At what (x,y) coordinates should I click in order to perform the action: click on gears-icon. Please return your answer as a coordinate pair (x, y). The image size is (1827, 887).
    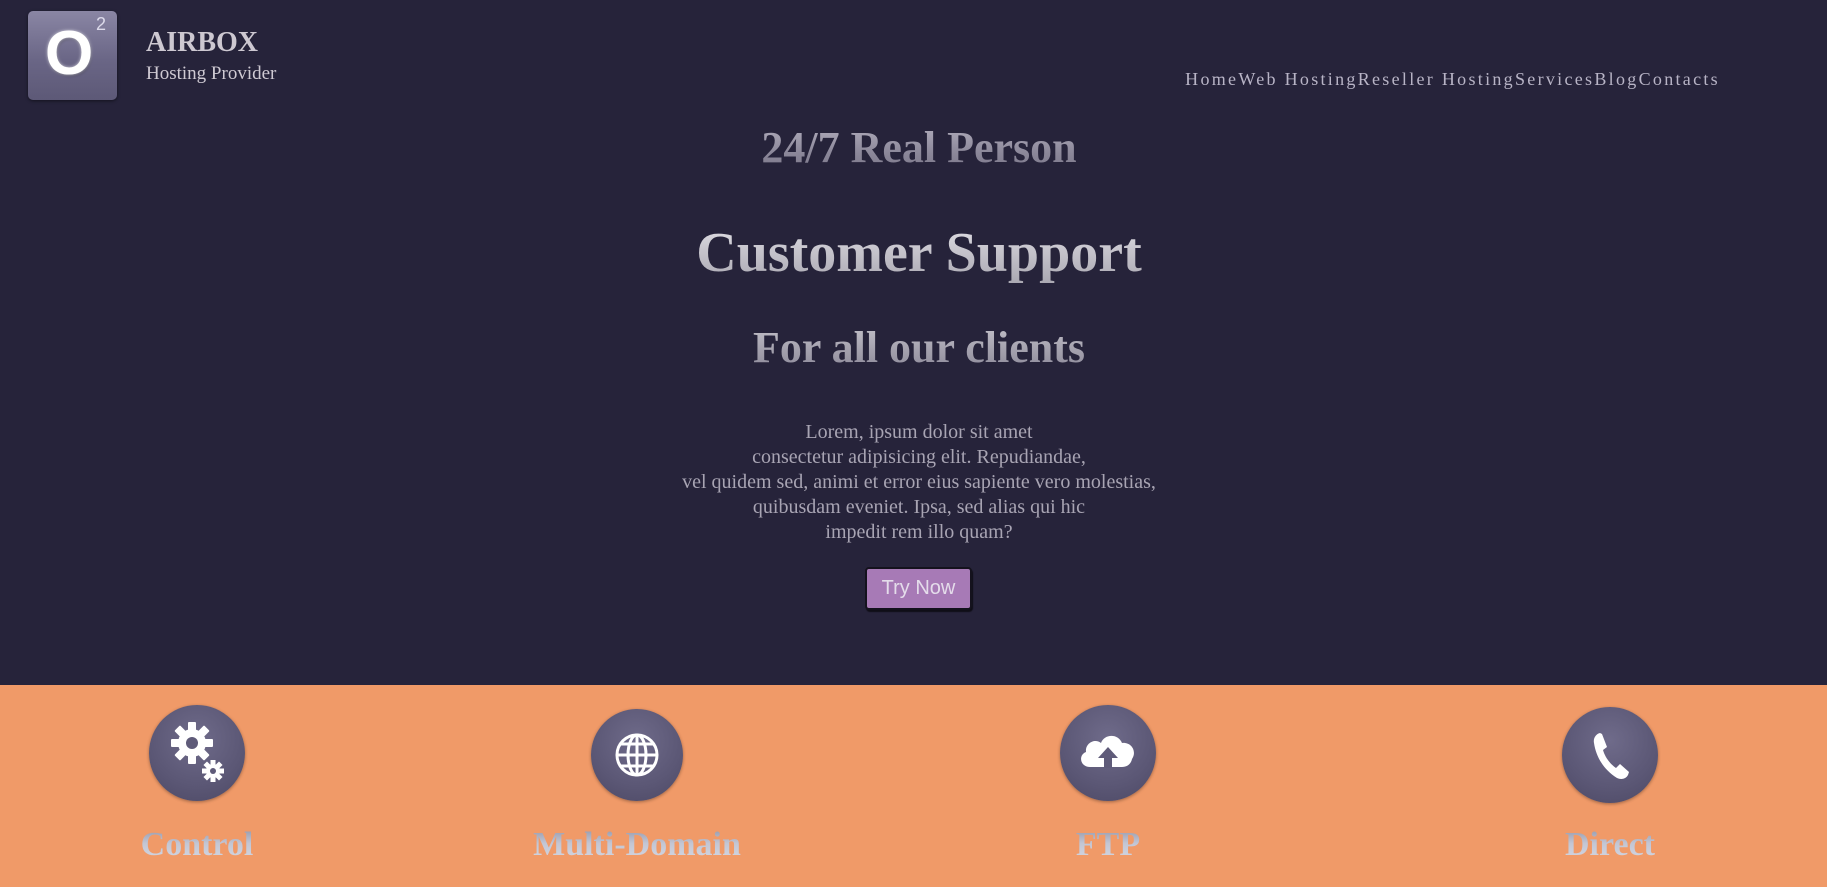
    Looking at the image, I should click on (197, 752).